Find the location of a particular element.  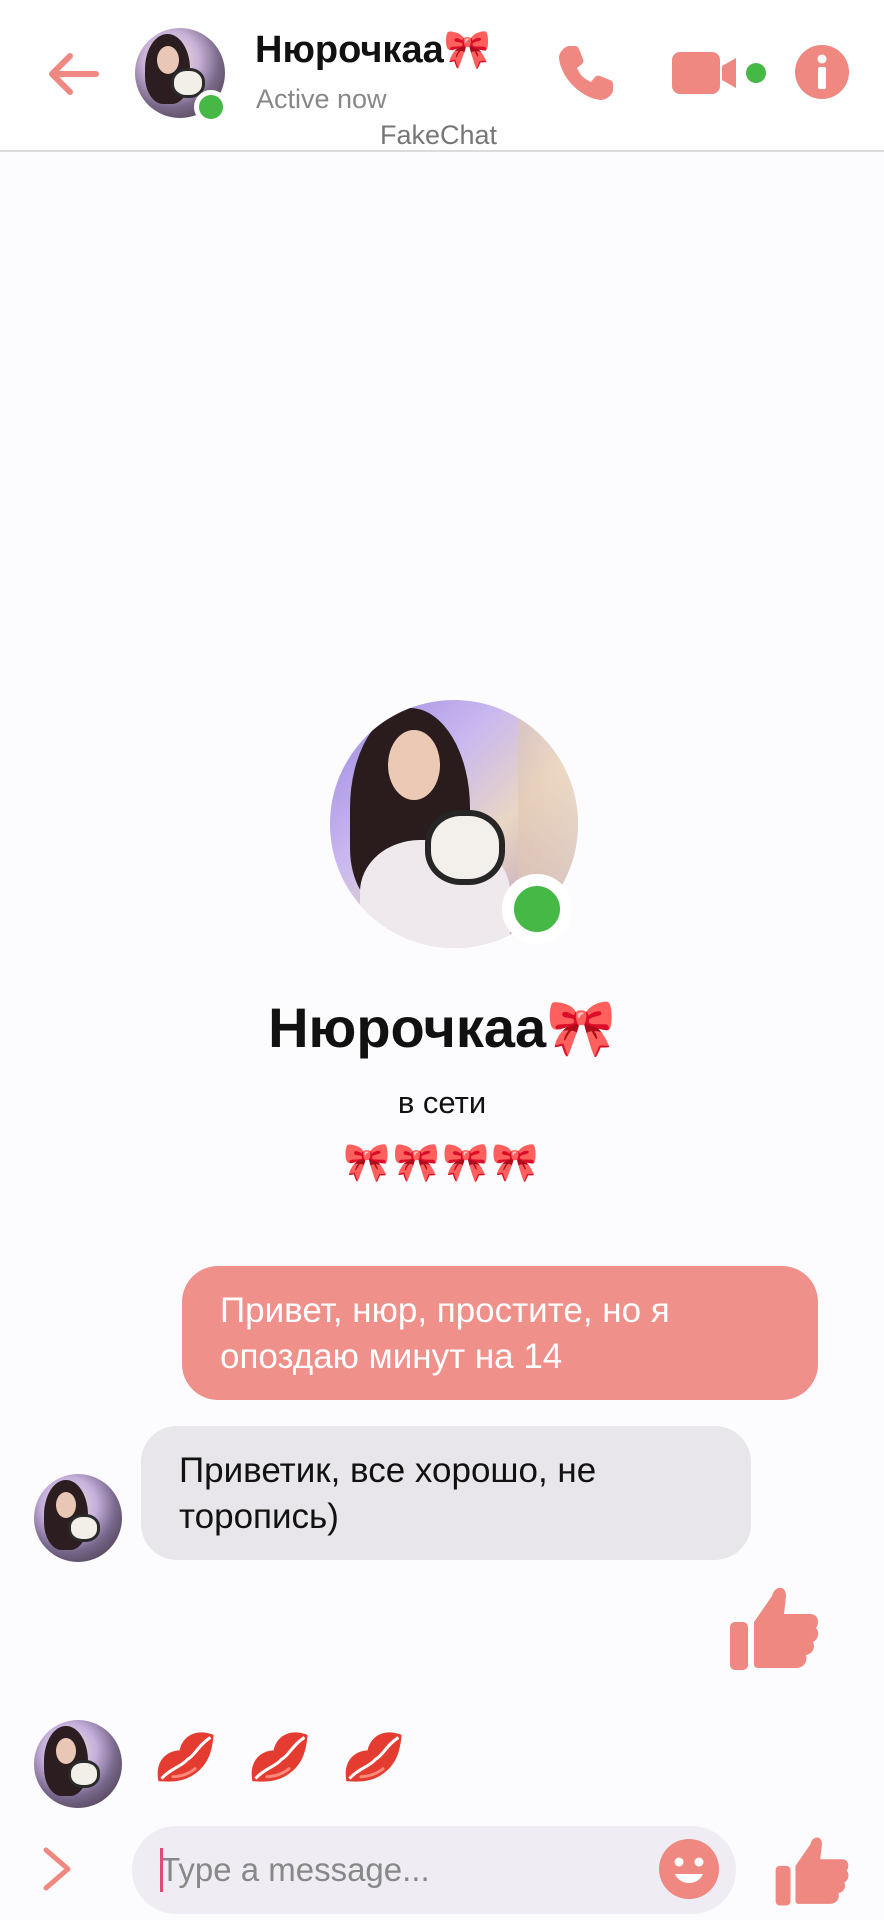

message-input-container is located at coordinates (434, 1870).